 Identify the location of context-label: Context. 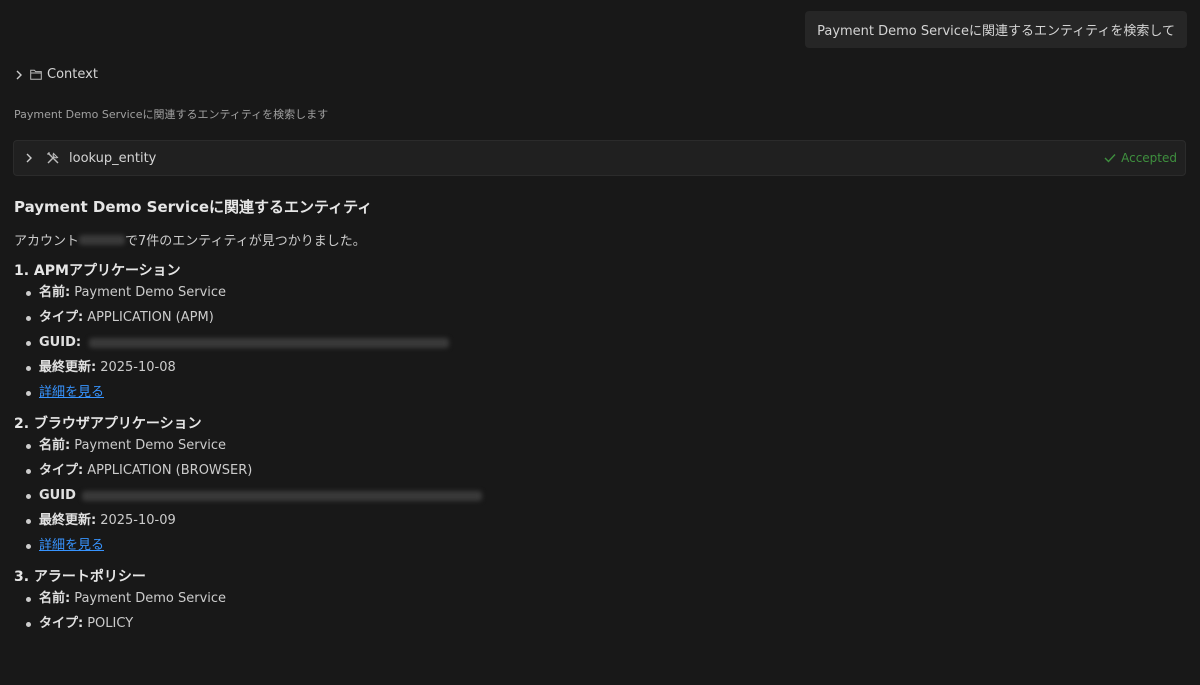
(72, 74).